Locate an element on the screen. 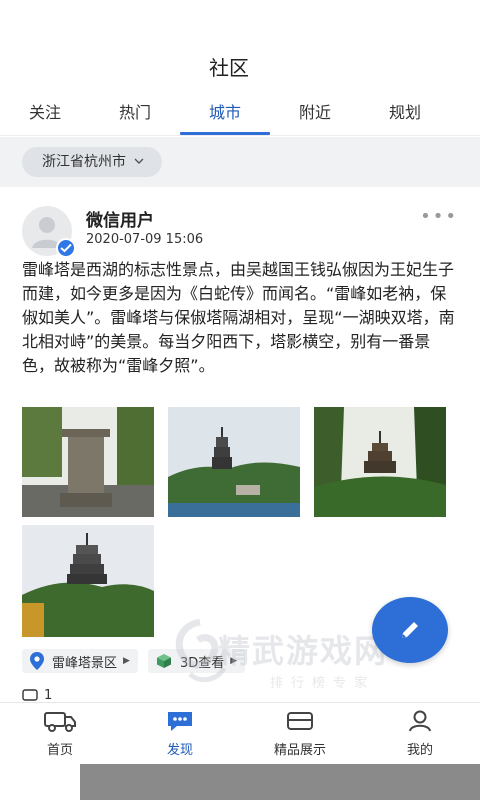 Image resolution: width=480 pixels, height=800 pixels. city-selector: 浙江省杭州市 is located at coordinates (92, 162).